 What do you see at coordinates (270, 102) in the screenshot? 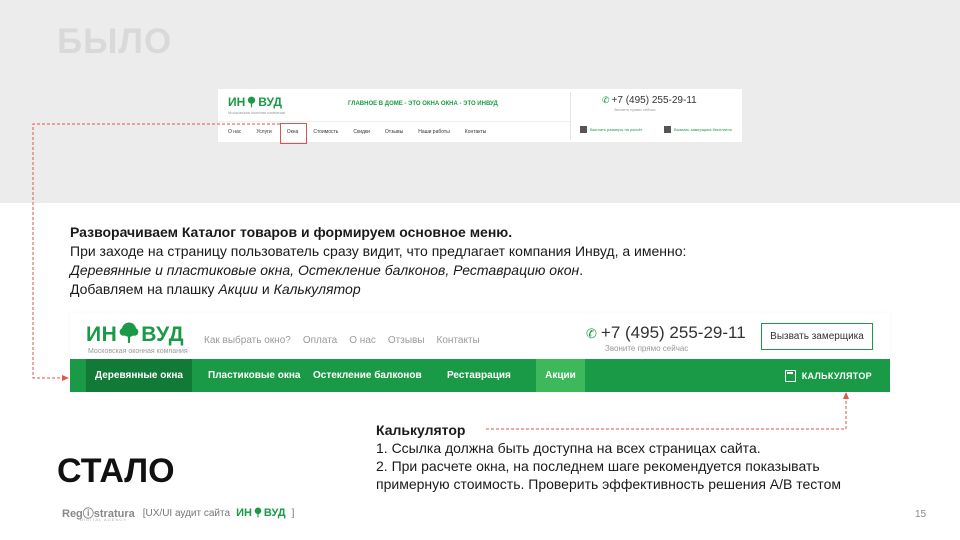
I see `old-logo-part2: ВУД` at bounding box center [270, 102].